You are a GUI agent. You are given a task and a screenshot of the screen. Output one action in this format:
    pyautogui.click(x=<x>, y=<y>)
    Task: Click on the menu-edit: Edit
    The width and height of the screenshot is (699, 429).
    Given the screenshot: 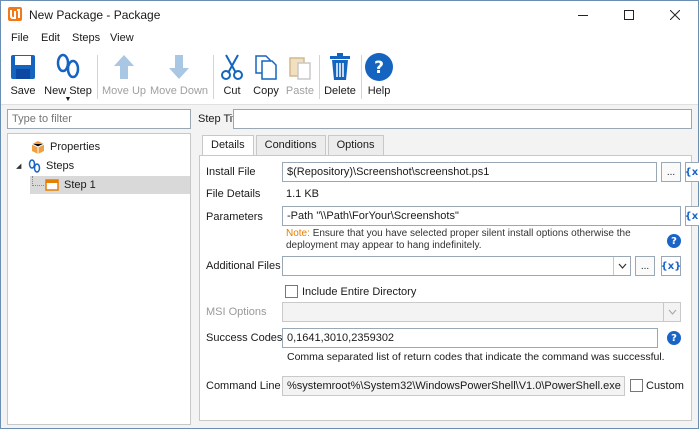 What is the action you would take?
    pyautogui.click(x=50, y=38)
    